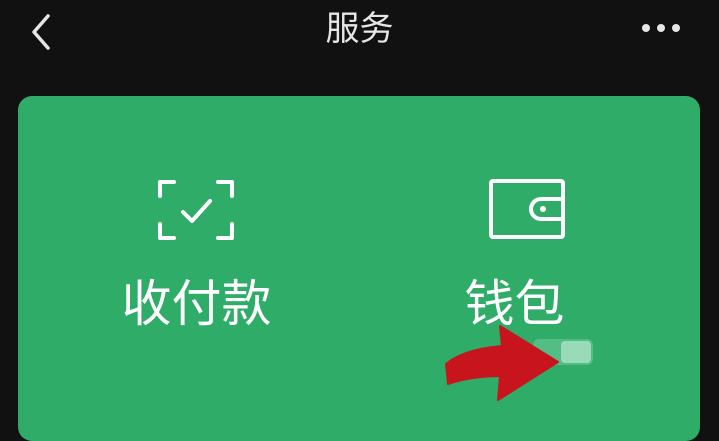  I want to click on more-horizontal-icon, so click(661, 28).